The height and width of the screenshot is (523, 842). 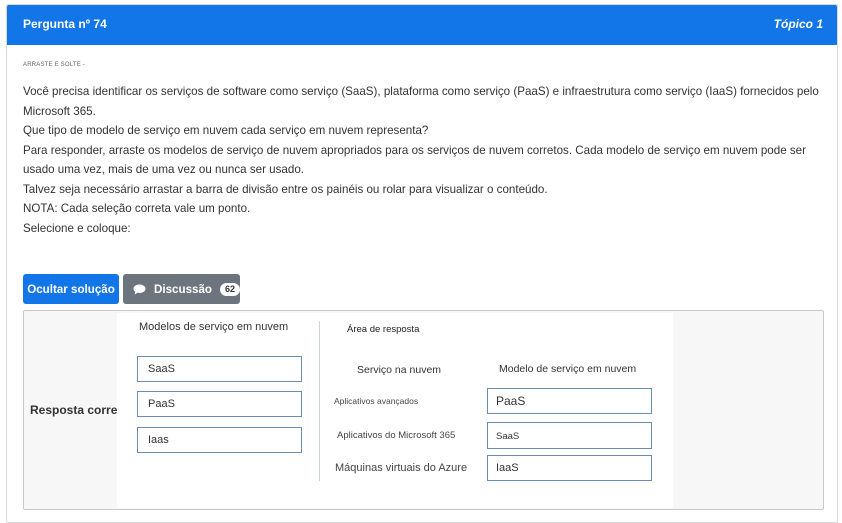 I want to click on question-number: Pergunta nº 74, so click(x=65, y=24).